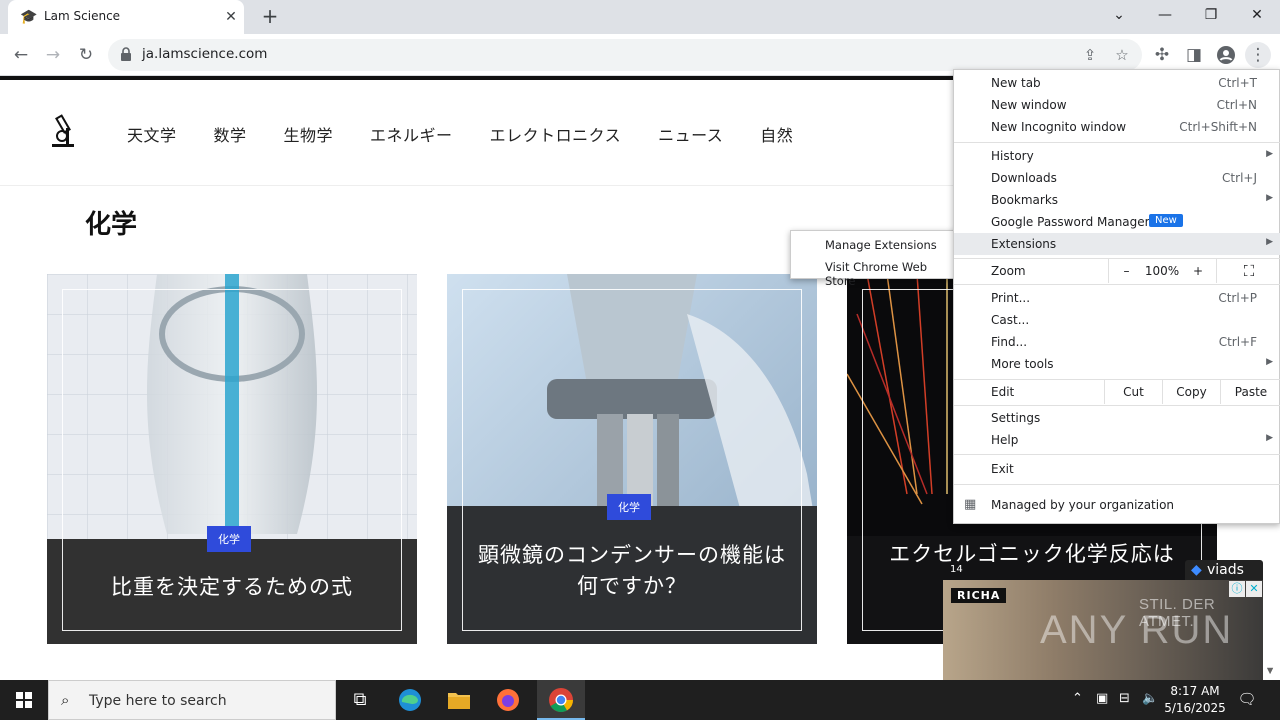 The width and height of the screenshot is (1280, 720). What do you see at coordinates (1166, 220) in the screenshot?
I see `new-badge: New` at bounding box center [1166, 220].